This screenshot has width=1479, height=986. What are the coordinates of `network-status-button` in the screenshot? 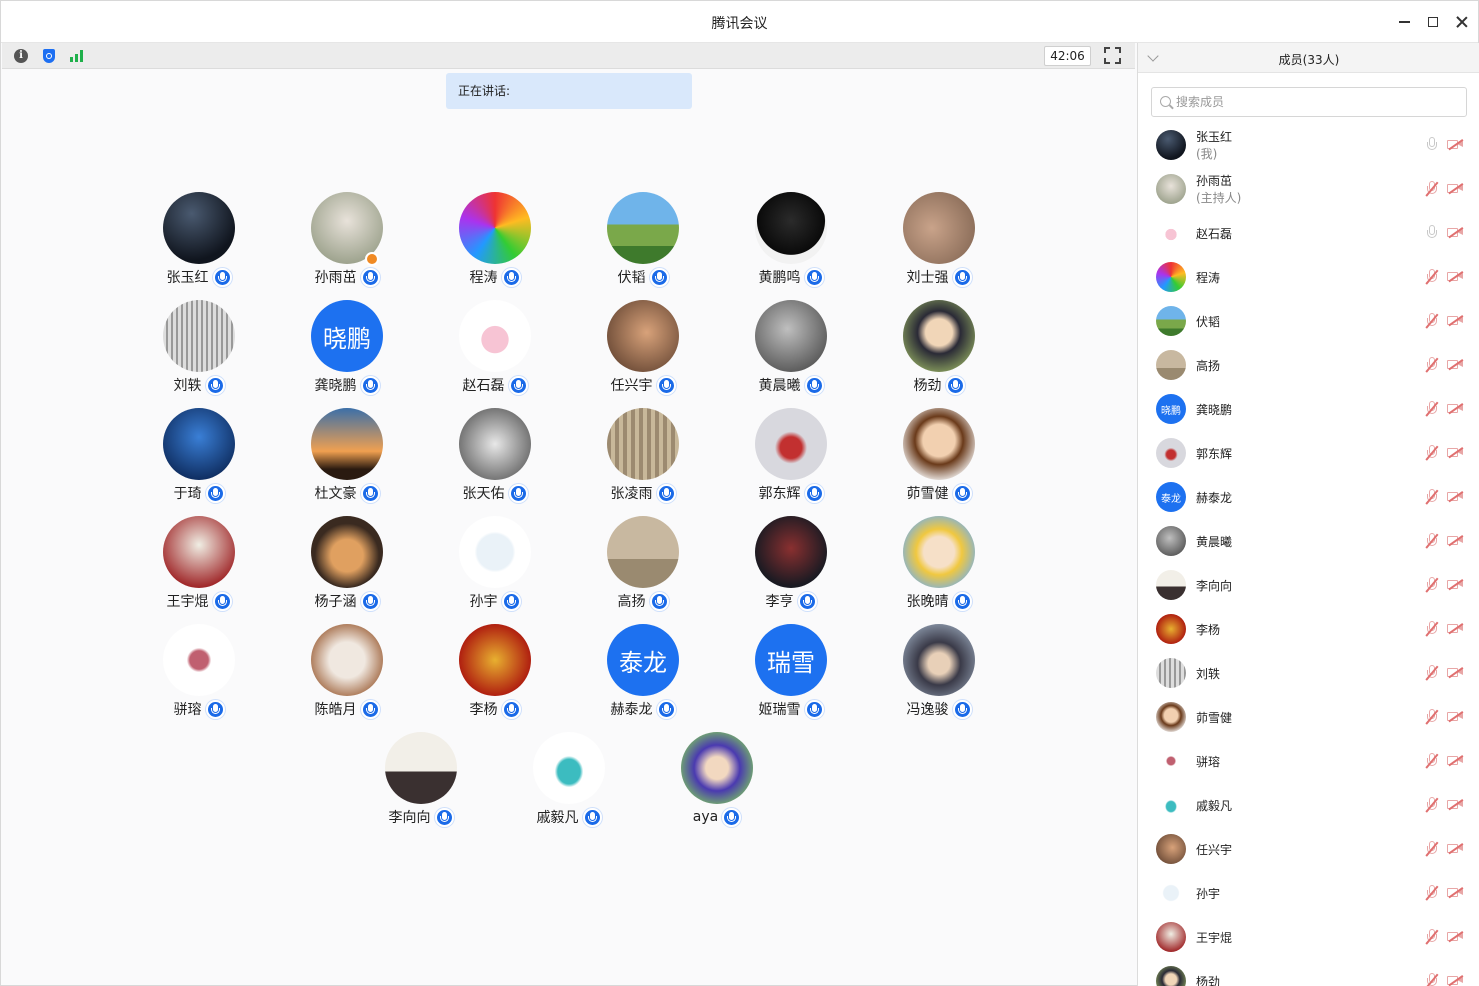 It's located at (76, 56).